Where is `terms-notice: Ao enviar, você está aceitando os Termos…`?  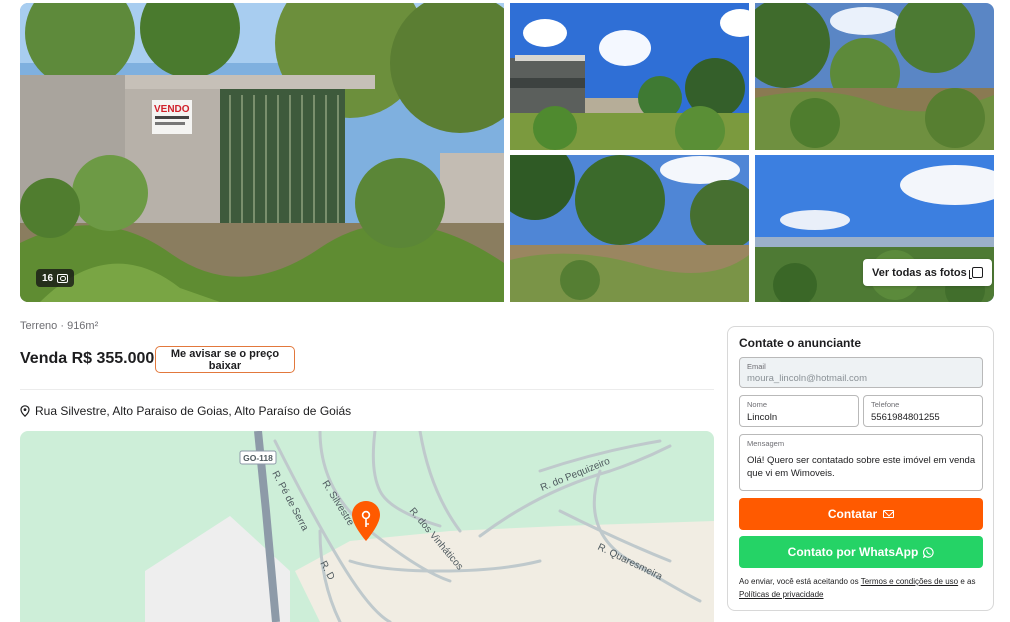
terms-notice: Ao enviar, você está aceitando os Termos… is located at coordinates (862, 588).